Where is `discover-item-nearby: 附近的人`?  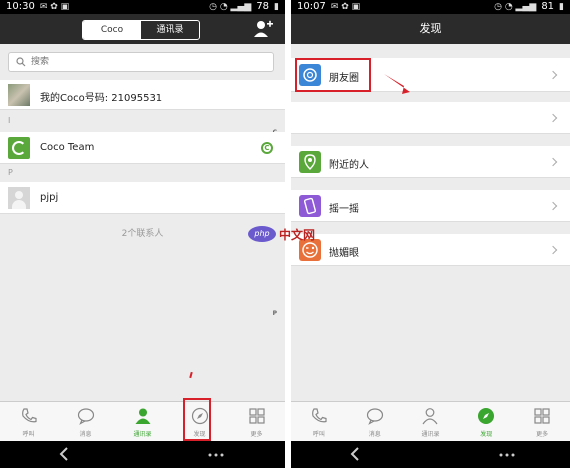
discover-item-nearby: 附近的人 is located at coordinates (430, 162).